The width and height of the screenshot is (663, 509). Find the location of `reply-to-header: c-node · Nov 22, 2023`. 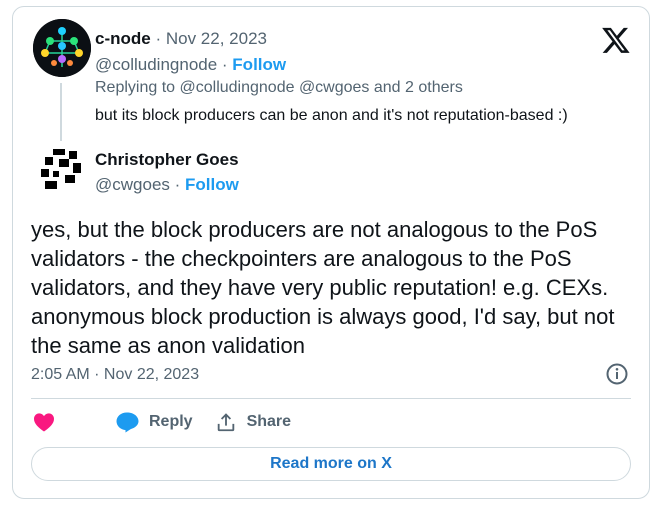

reply-to-header: c-node · Nov 22, 2023 is located at coordinates (181, 39).